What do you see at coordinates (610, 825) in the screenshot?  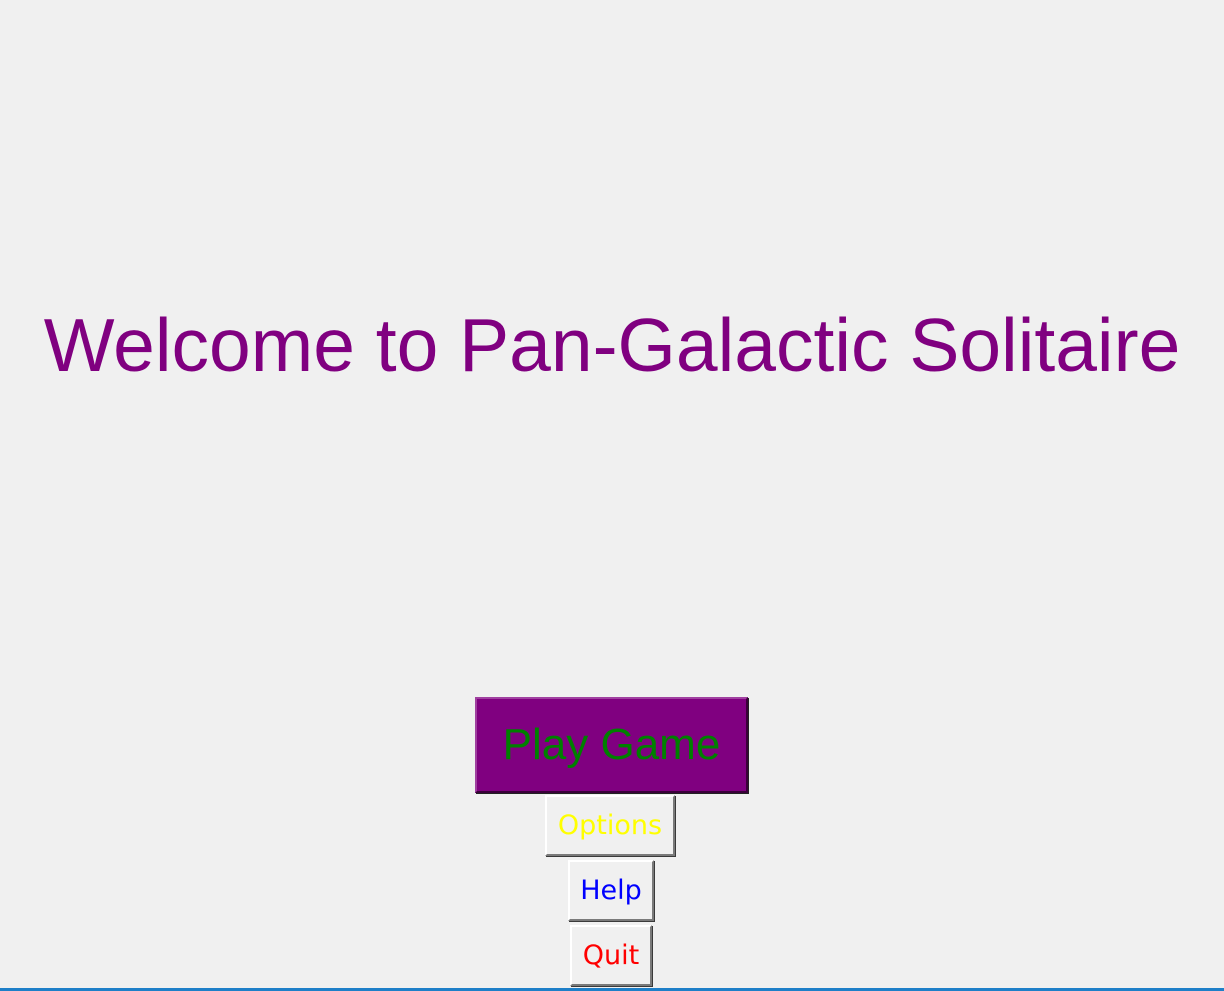 I see `options-button: Options` at bounding box center [610, 825].